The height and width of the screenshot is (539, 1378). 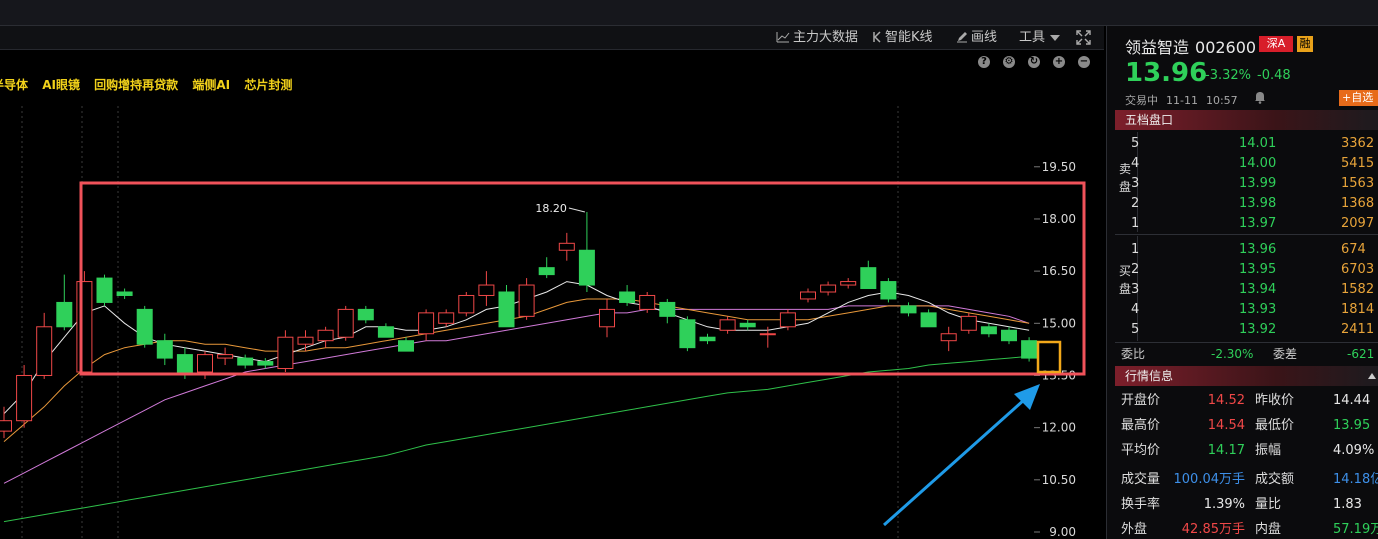 What do you see at coordinates (902, 38) in the screenshot?
I see `smart-kline-button: 智能K线` at bounding box center [902, 38].